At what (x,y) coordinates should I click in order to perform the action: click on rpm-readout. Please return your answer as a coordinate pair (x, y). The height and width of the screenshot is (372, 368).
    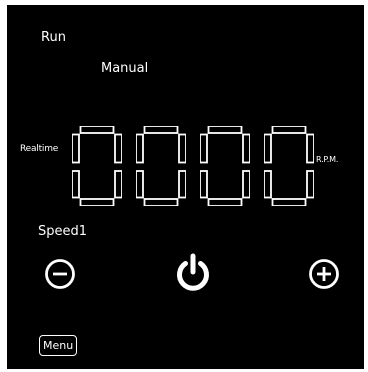
    Looking at the image, I should click on (193, 166).